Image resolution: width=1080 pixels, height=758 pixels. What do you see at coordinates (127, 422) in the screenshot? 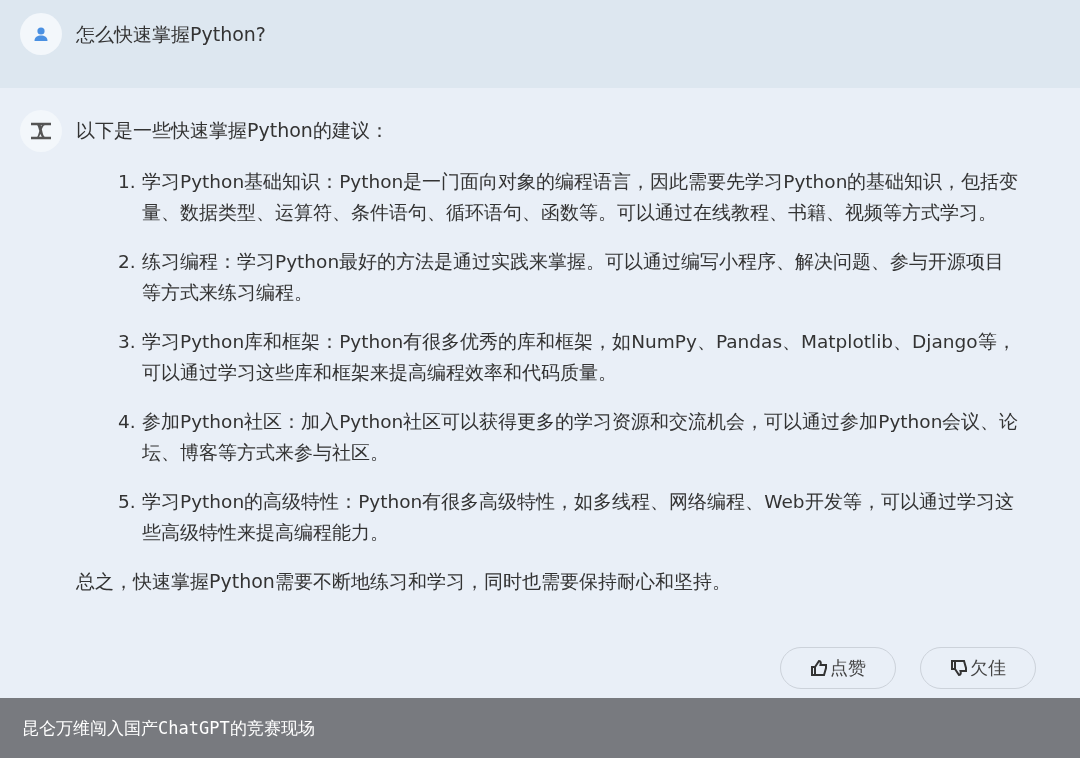
I see `list-number: 4.` at bounding box center [127, 422].